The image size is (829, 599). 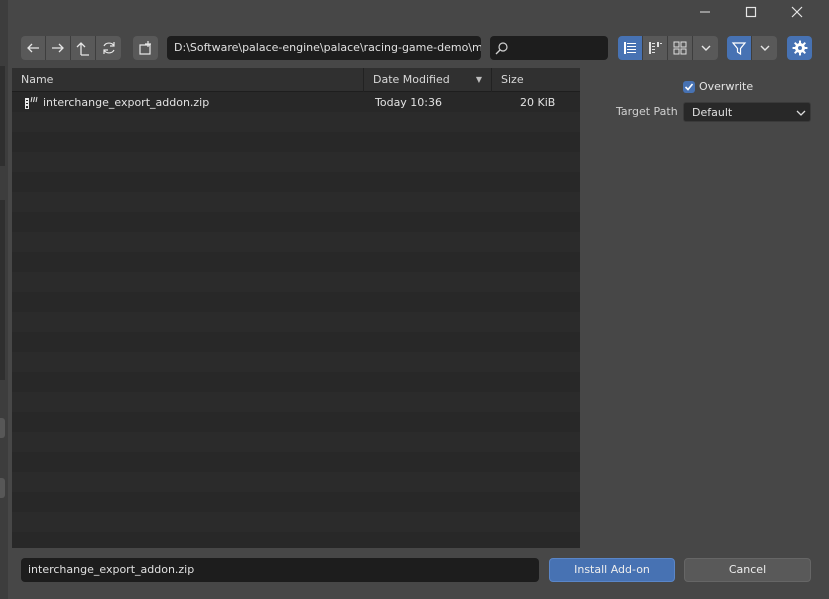 I want to click on filter-icon, so click(x=739, y=49).